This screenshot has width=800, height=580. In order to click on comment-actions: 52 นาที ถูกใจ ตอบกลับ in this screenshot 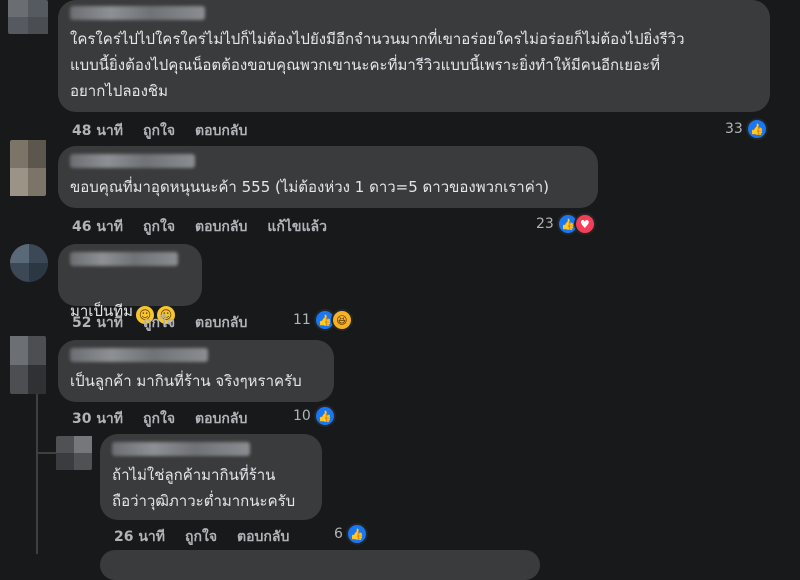, I will do `click(159, 323)`.